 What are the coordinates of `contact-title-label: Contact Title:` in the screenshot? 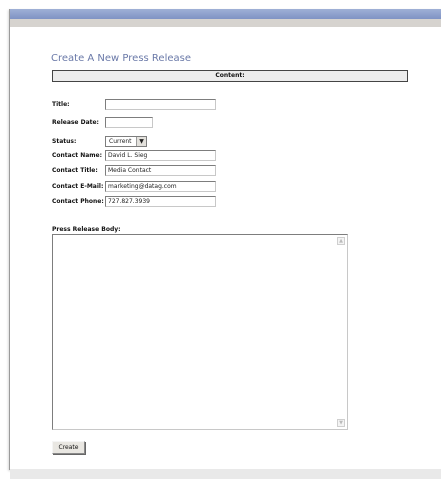 It's located at (75, 170).